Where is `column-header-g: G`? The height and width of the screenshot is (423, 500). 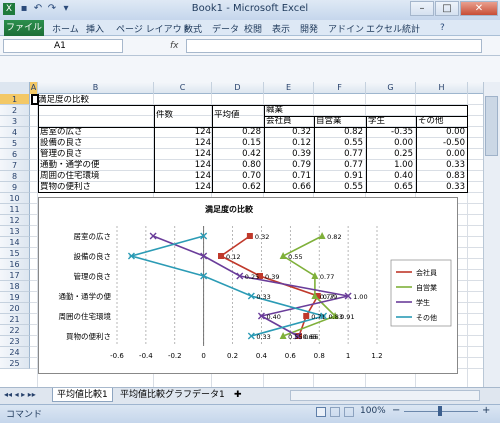
column-header-g: G is located at coordinates (391, 88).